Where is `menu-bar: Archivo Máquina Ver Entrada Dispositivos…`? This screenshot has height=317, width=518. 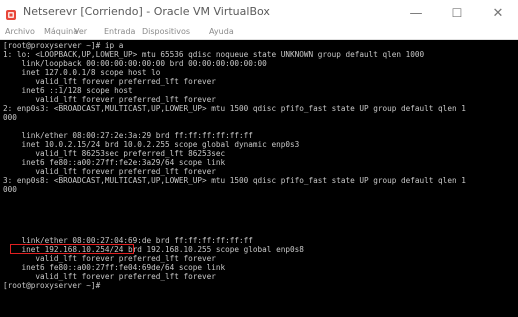 menu-bar: Archivo Máquina Ver Entrada Dispositivos… is located at coordinates (259, 33).